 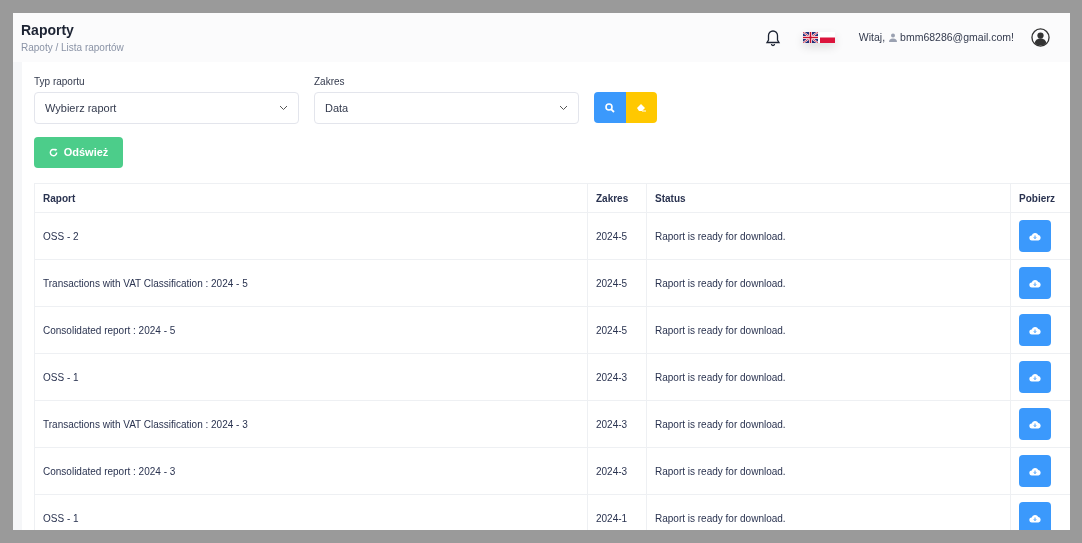 I want to click on table-cell: Transactions with VAT Classification : 2024 - 5, so click(x=311, y=283).